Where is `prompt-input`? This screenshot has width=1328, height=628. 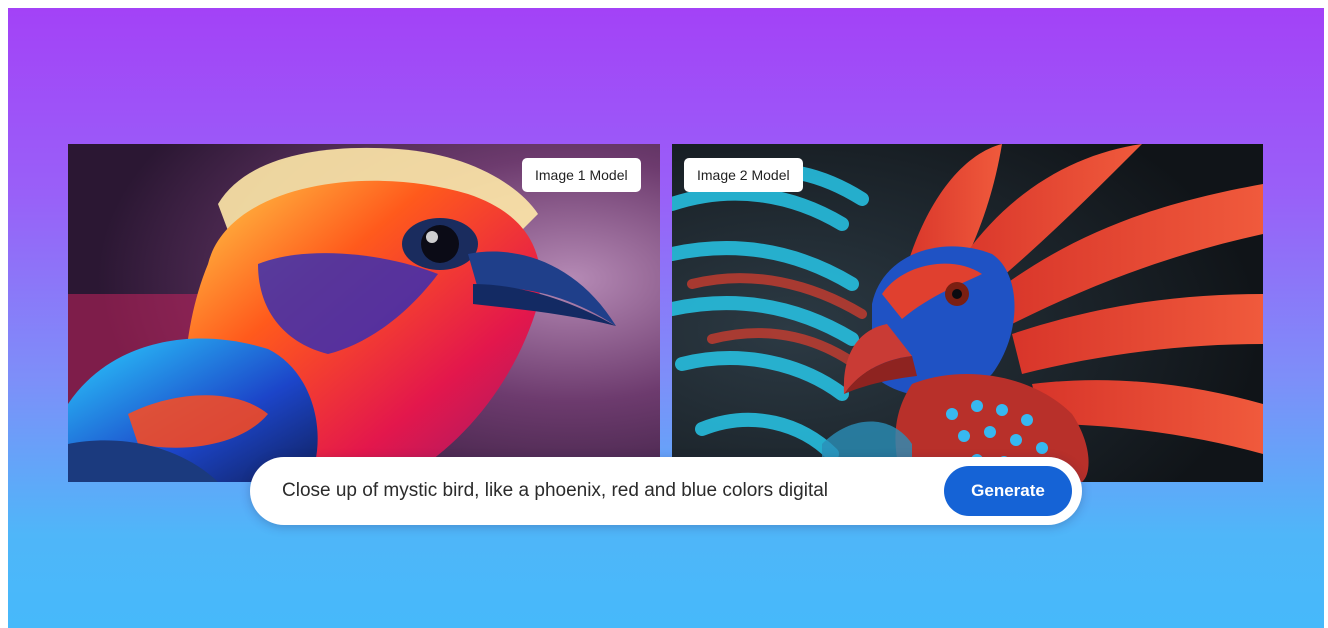
prompt-input is located at coordinates (607, 491).